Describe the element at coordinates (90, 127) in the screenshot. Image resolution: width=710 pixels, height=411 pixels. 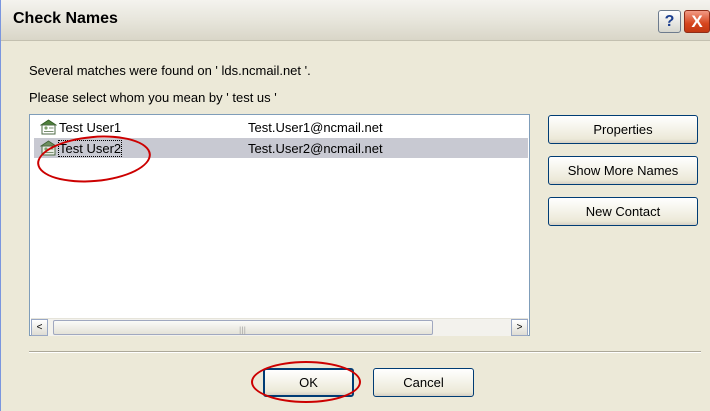
I see `contact-name: Test User1` at that location.